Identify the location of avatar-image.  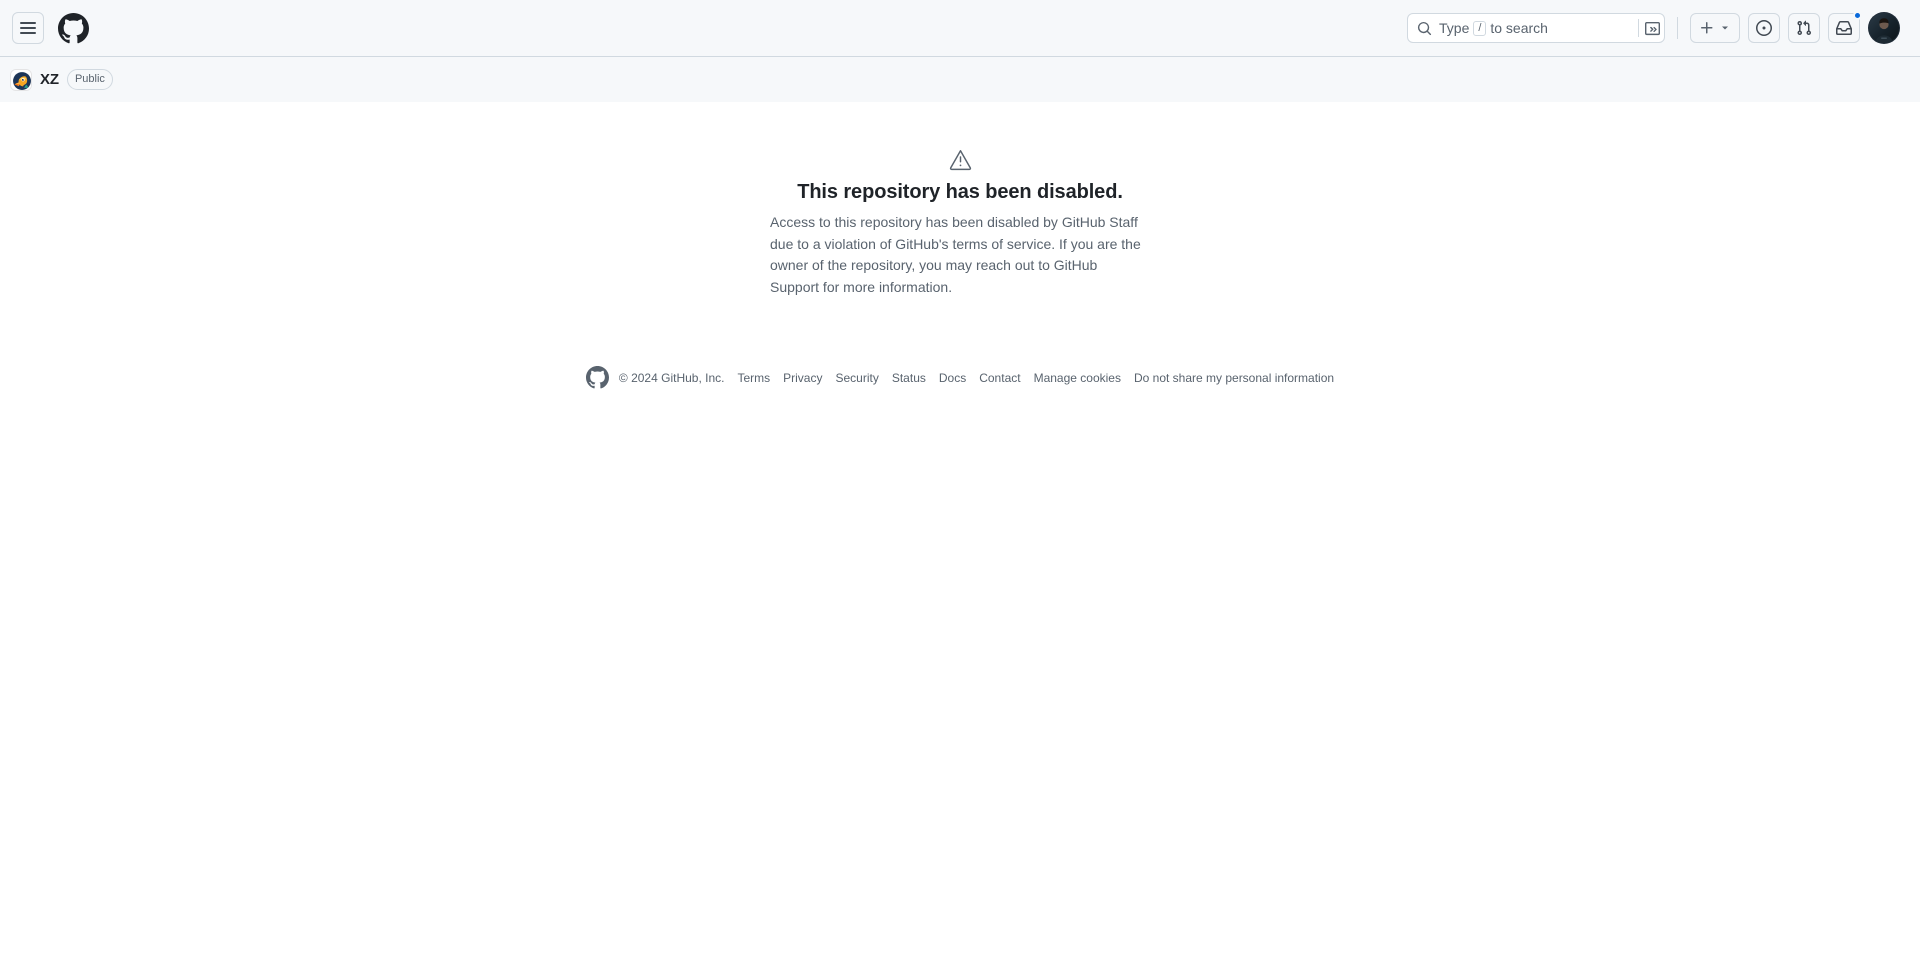
(1884, 28).